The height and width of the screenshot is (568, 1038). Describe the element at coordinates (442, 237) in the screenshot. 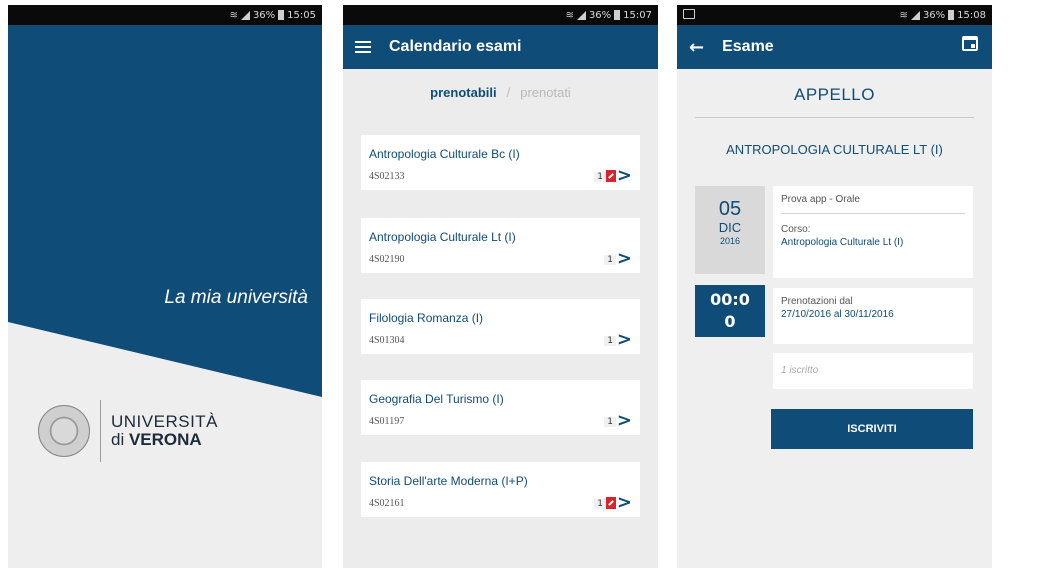

I see `exam-name: Antropologia Culturale Lt (I)` at that location.